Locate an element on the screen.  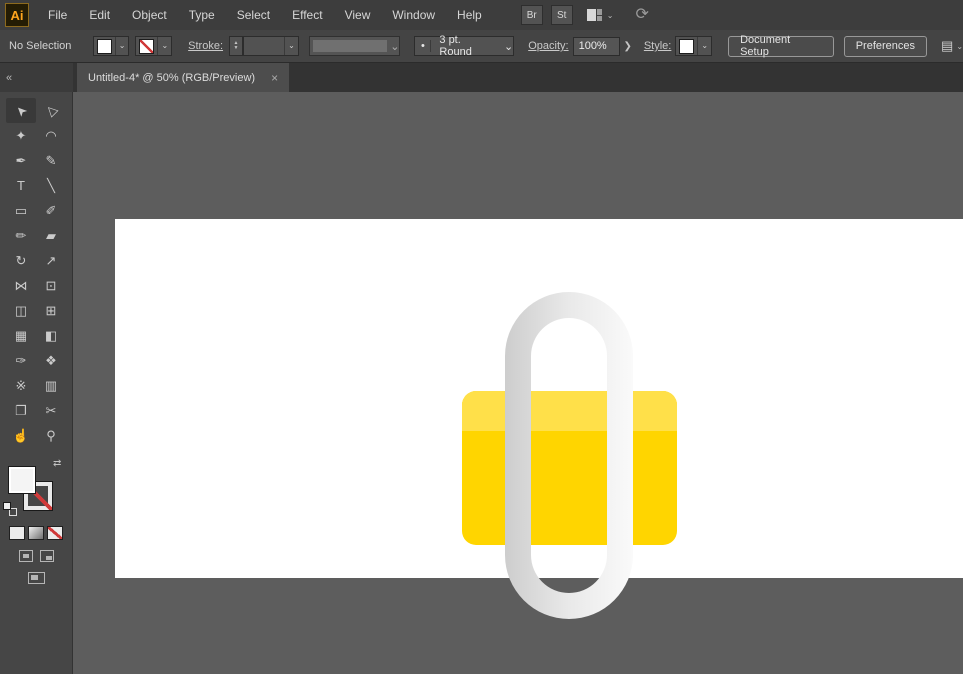
fill-color-dropdown: ⌄ is located at coordinates (111, 46).